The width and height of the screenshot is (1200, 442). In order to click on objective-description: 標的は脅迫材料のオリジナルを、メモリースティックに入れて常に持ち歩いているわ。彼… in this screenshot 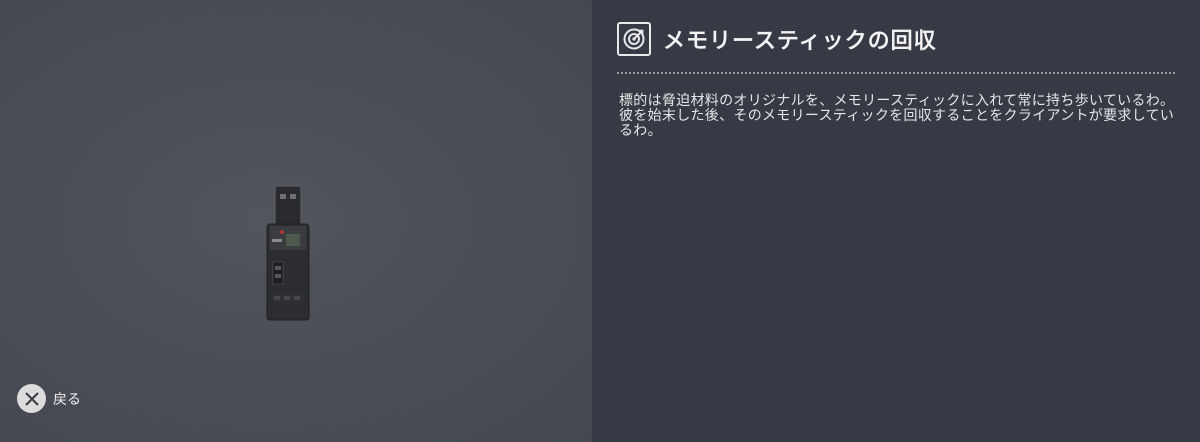, I will do `click(897, 116)`.